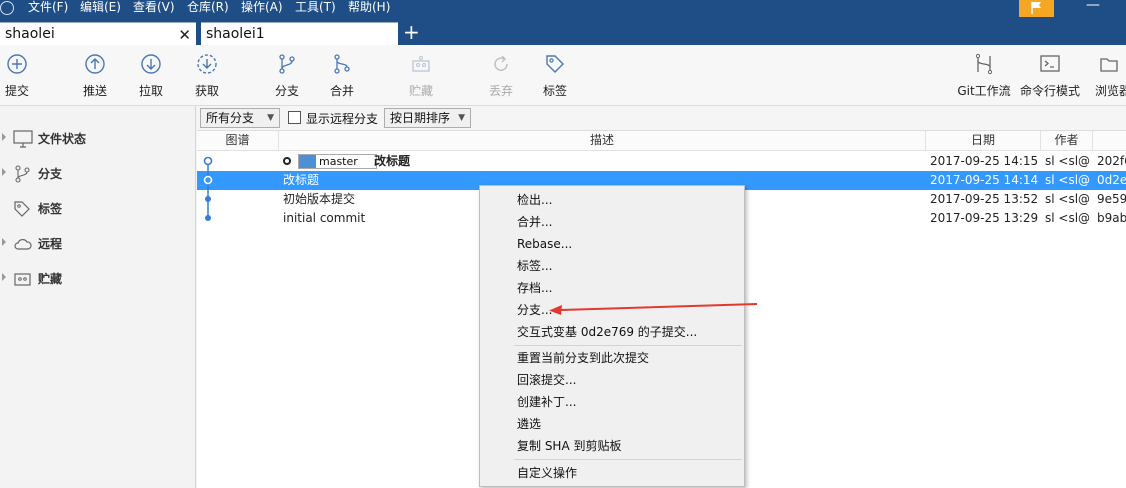 This screenshot has height=488, width=1126. Describe the element at coordinates (319, 199) in the screenshot. I see `commit-description: 初始版本提交` at that location.